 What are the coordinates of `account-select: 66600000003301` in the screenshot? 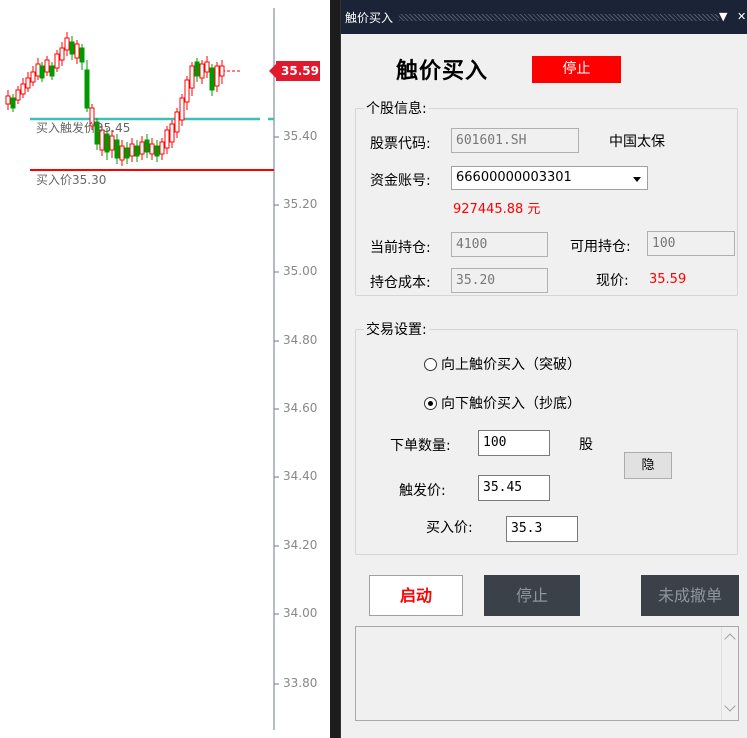 It's located at (549, 178).